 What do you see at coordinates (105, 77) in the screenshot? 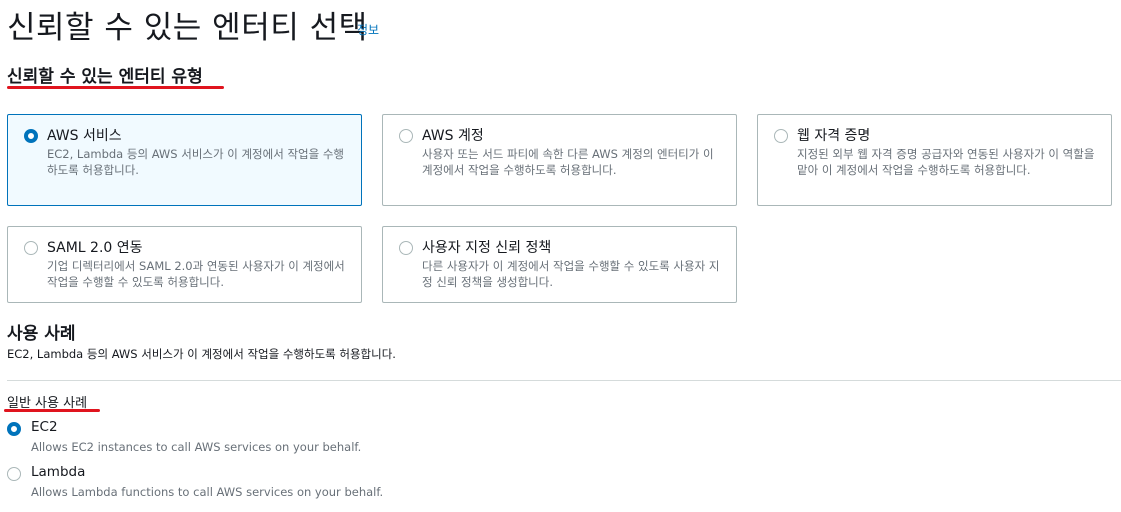
I see `trusted-entity-type-heading: 신뢰할 수 있는 엔터티 유형` at bounding box center [105, 77].